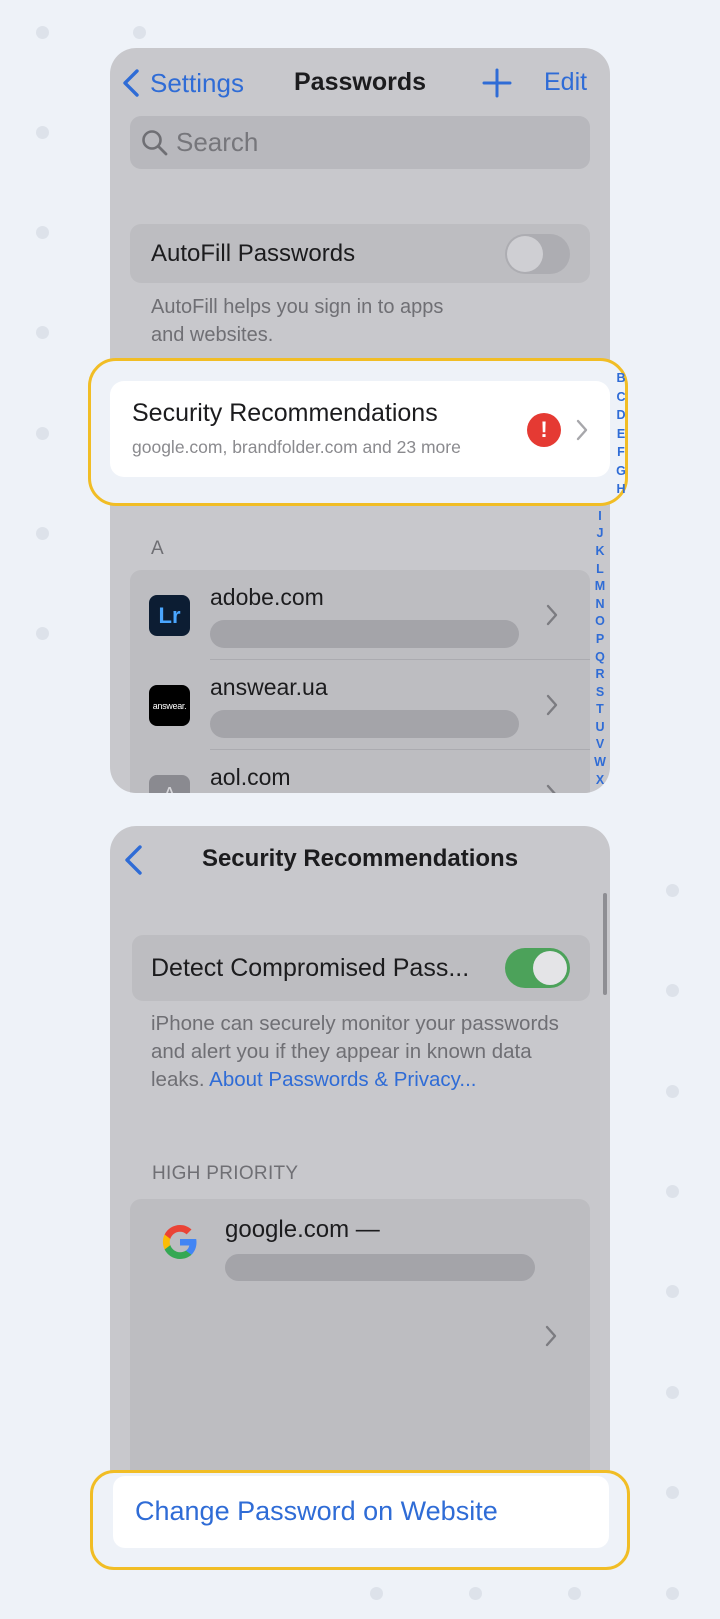 The image size is (720, 1619). I want to click on index-letter: W, so click(599, 763).